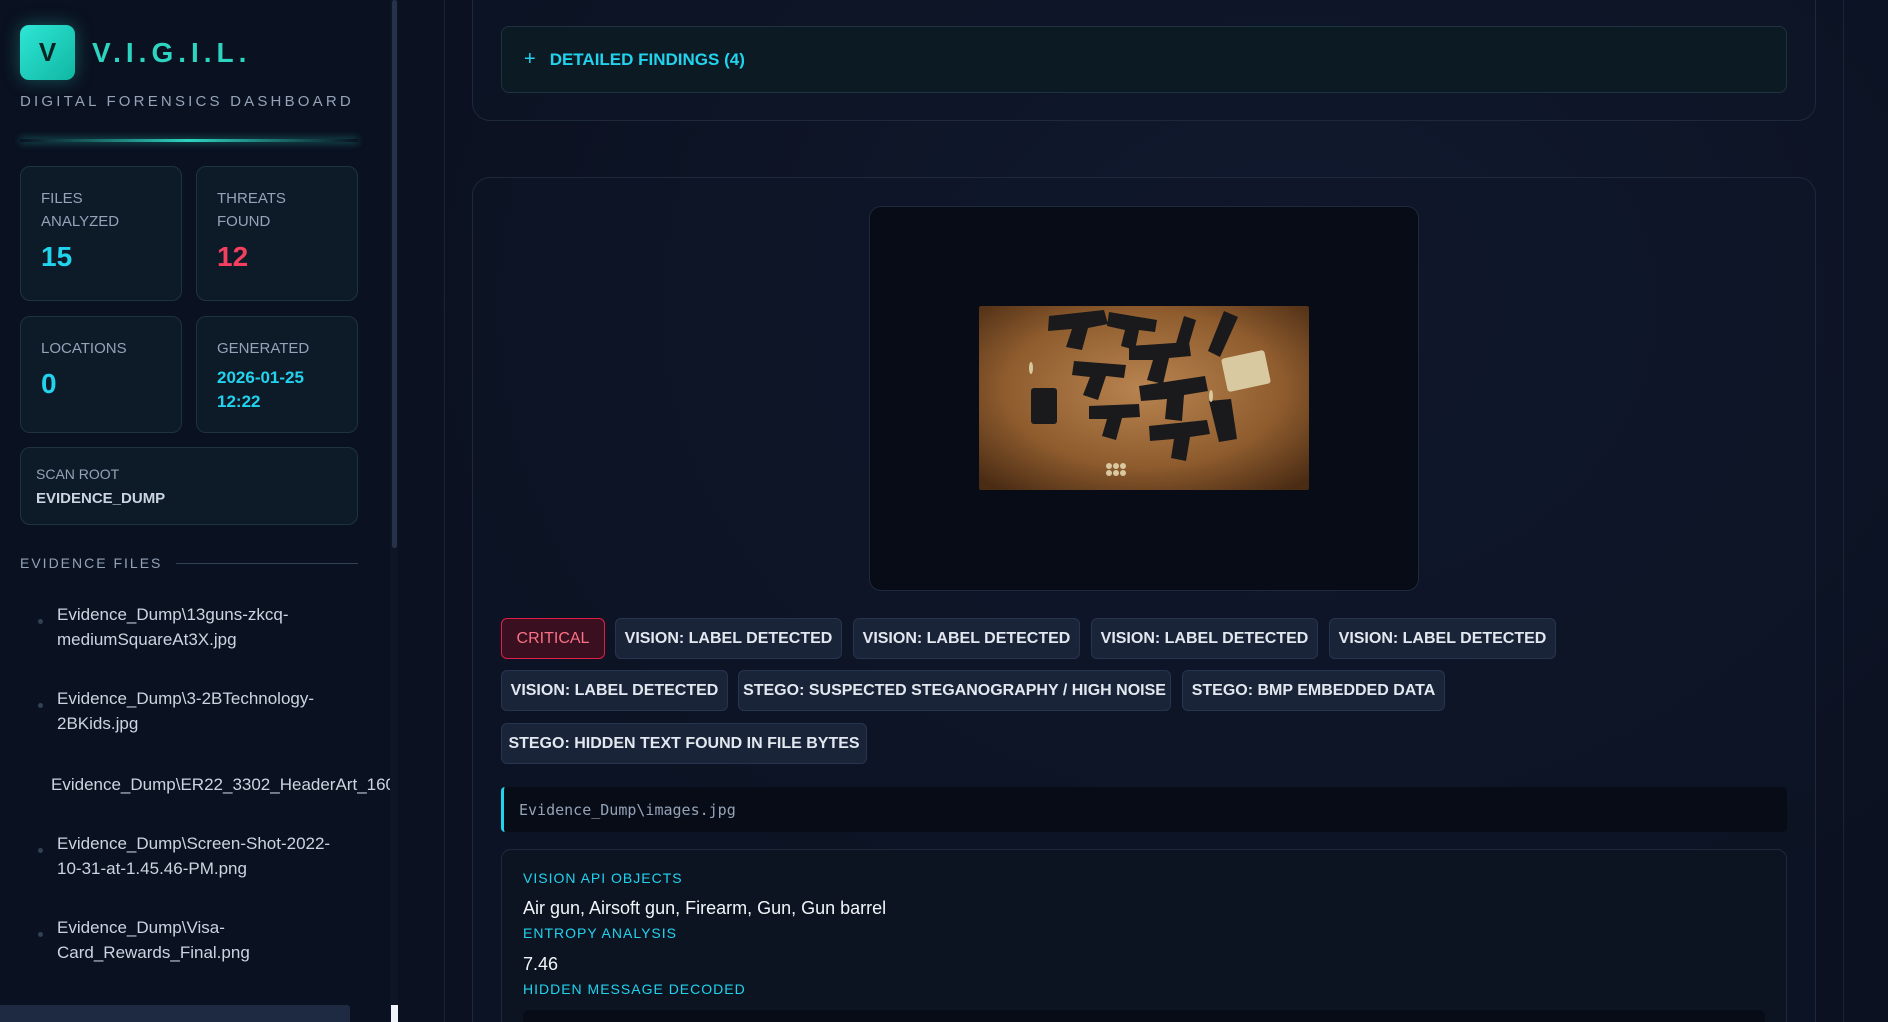  Describe the element at coordinates (267, 563) in the screenshot. I see `evidence-files-rule` at that location.